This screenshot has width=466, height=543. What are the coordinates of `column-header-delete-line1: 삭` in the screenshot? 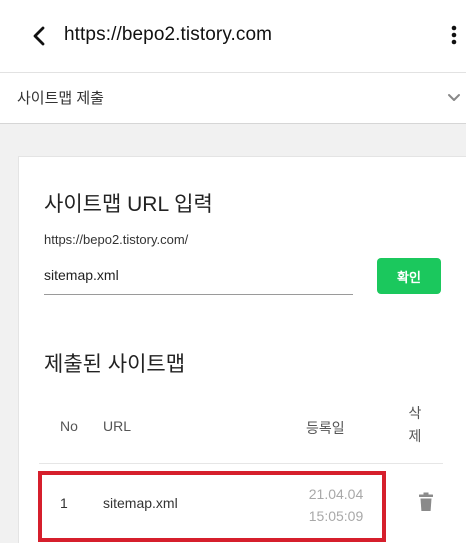 It's located at (415, 413).